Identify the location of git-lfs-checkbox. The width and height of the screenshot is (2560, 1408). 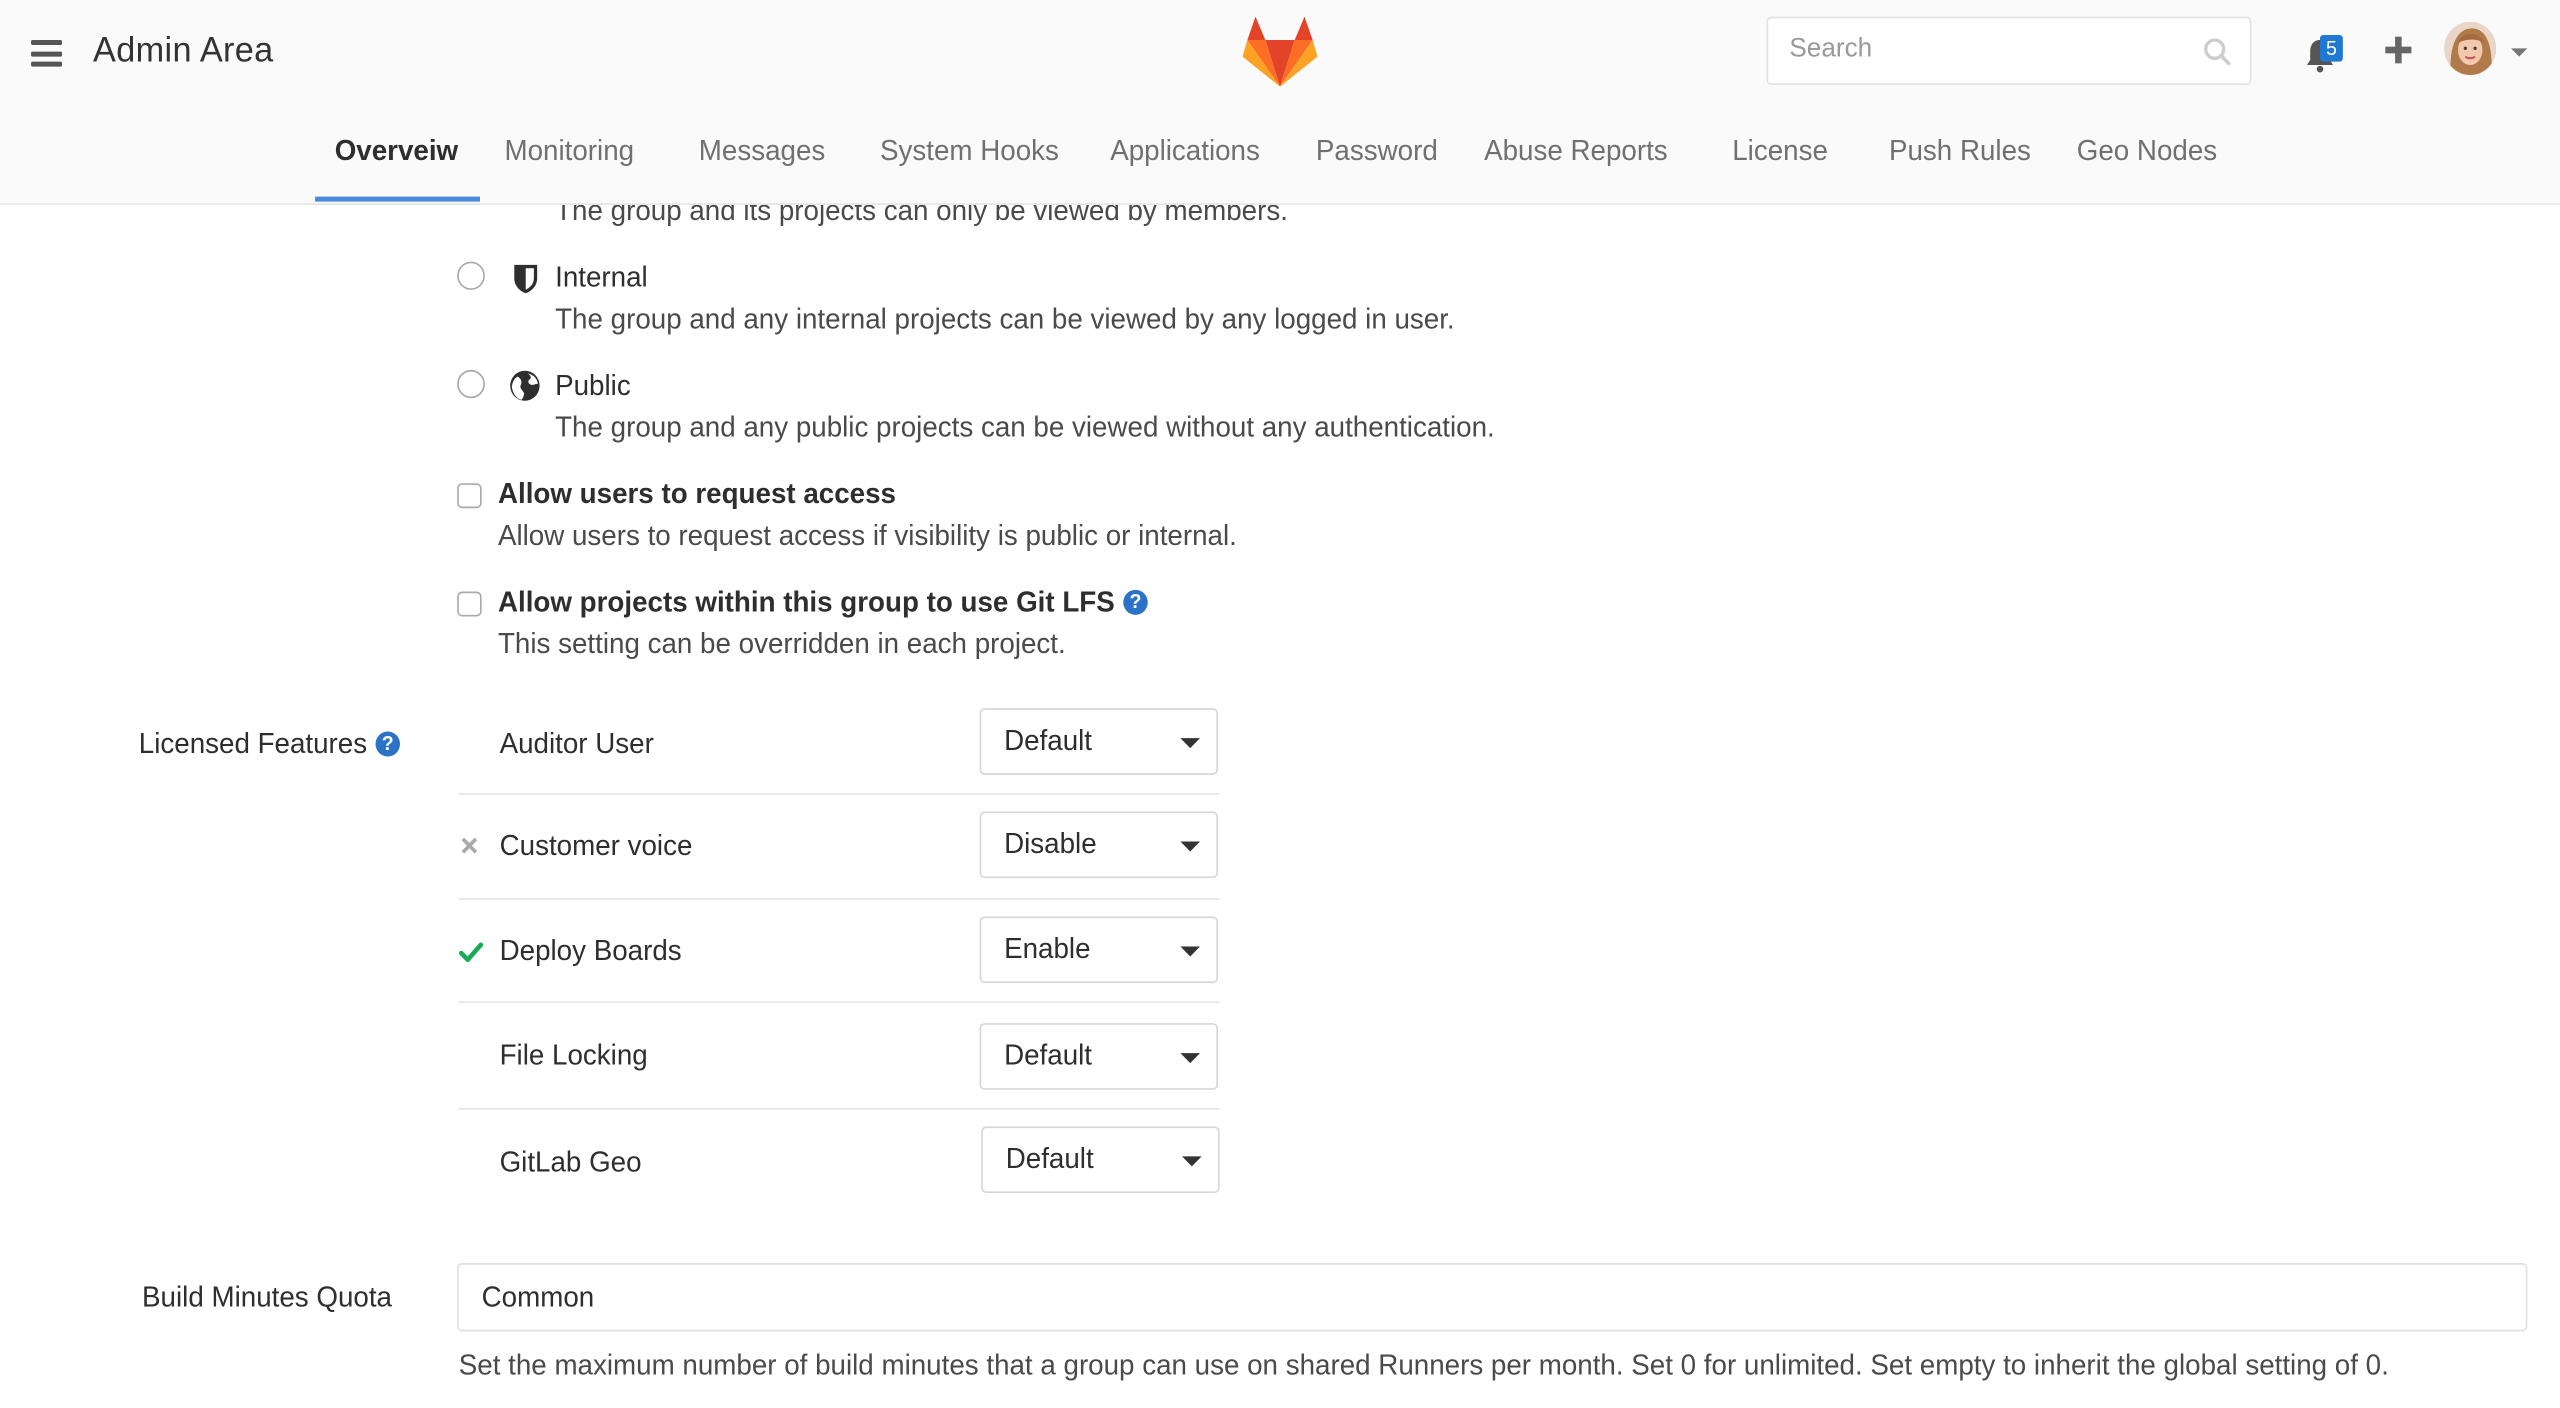
(469, 604).